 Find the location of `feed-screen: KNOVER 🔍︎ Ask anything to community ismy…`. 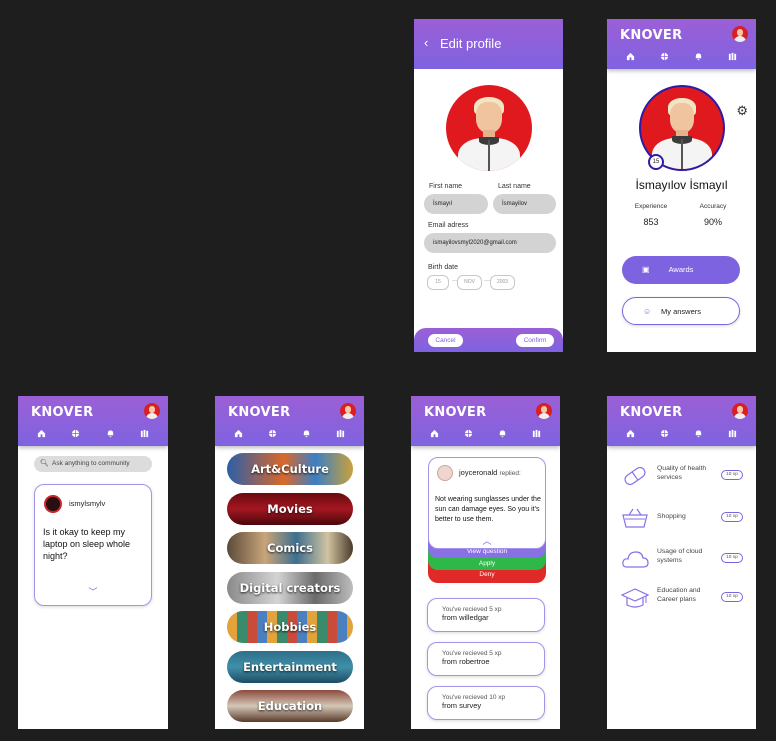

feed-screen: KNOVER 🔍︎ Ask anything to community ismy… is located at coordinates (93, 562).